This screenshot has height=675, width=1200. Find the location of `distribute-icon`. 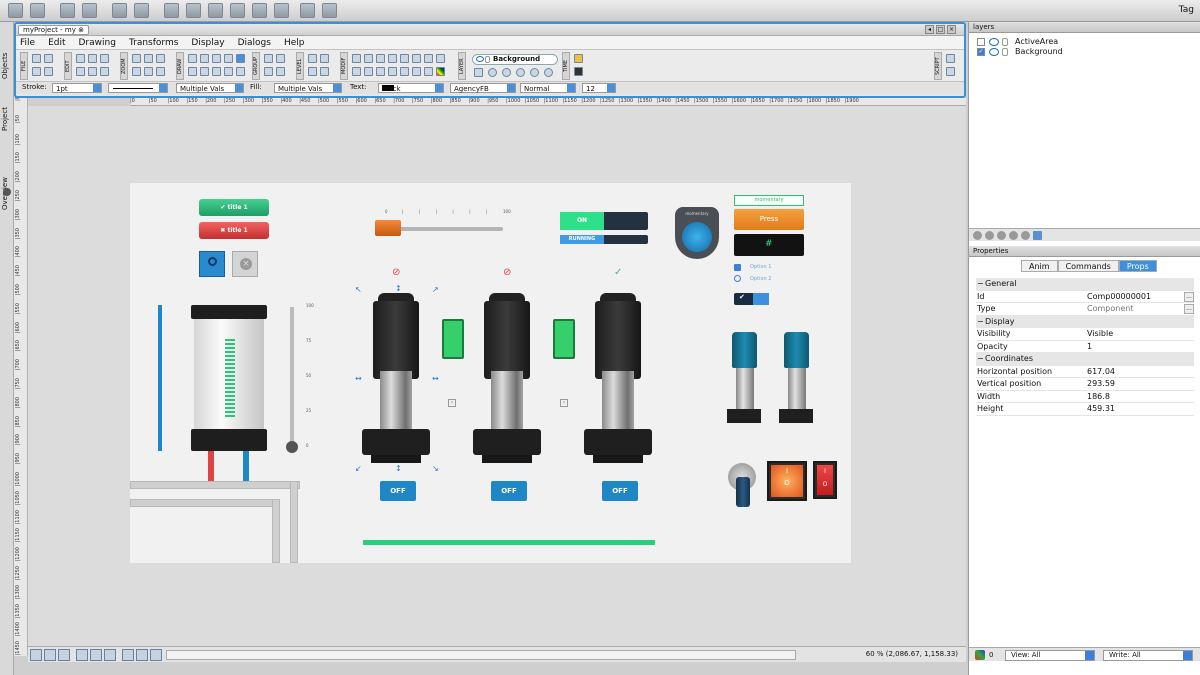

distribute-icon is located at coordinates (368, 58).